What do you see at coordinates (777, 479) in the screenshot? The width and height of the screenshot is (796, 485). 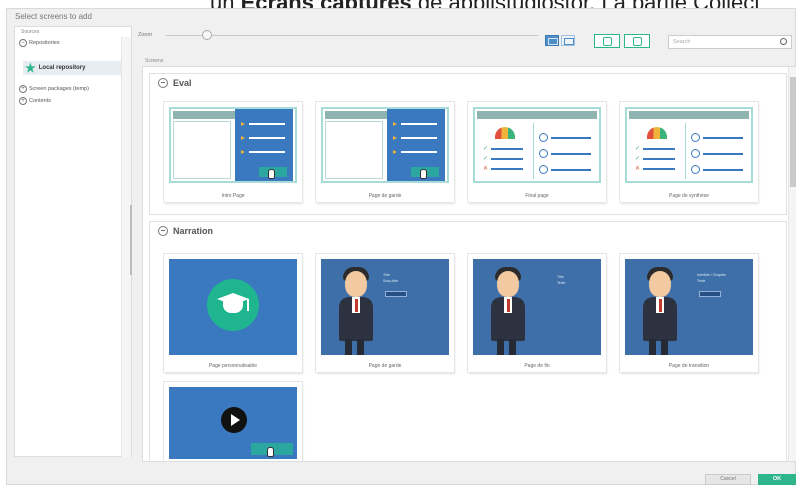 I see `ok-button: OK` at bounding box center [777, 479].